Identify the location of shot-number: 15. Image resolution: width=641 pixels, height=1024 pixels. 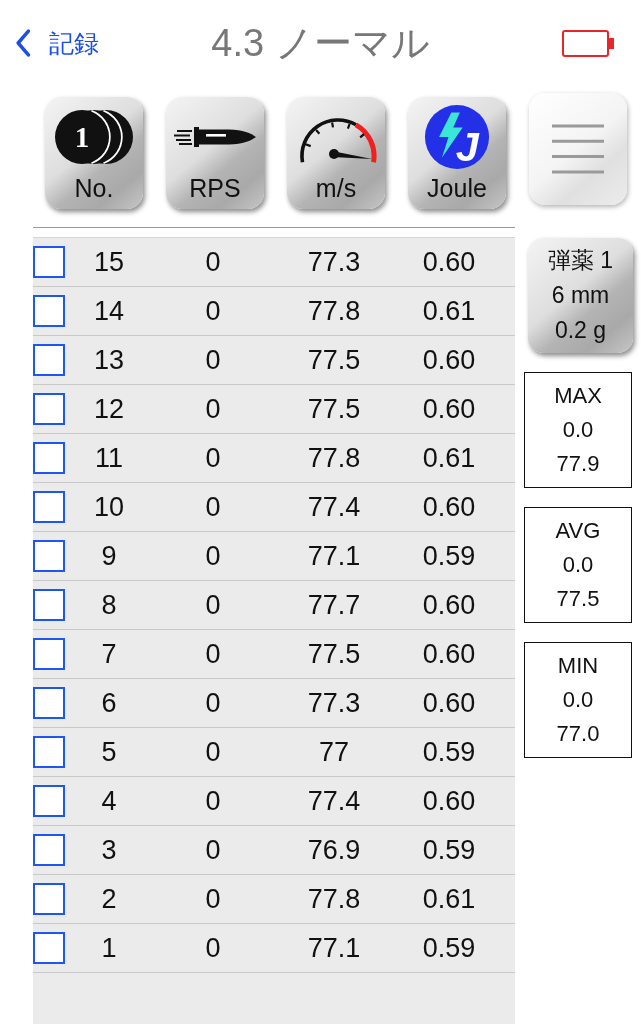
(108, 262).